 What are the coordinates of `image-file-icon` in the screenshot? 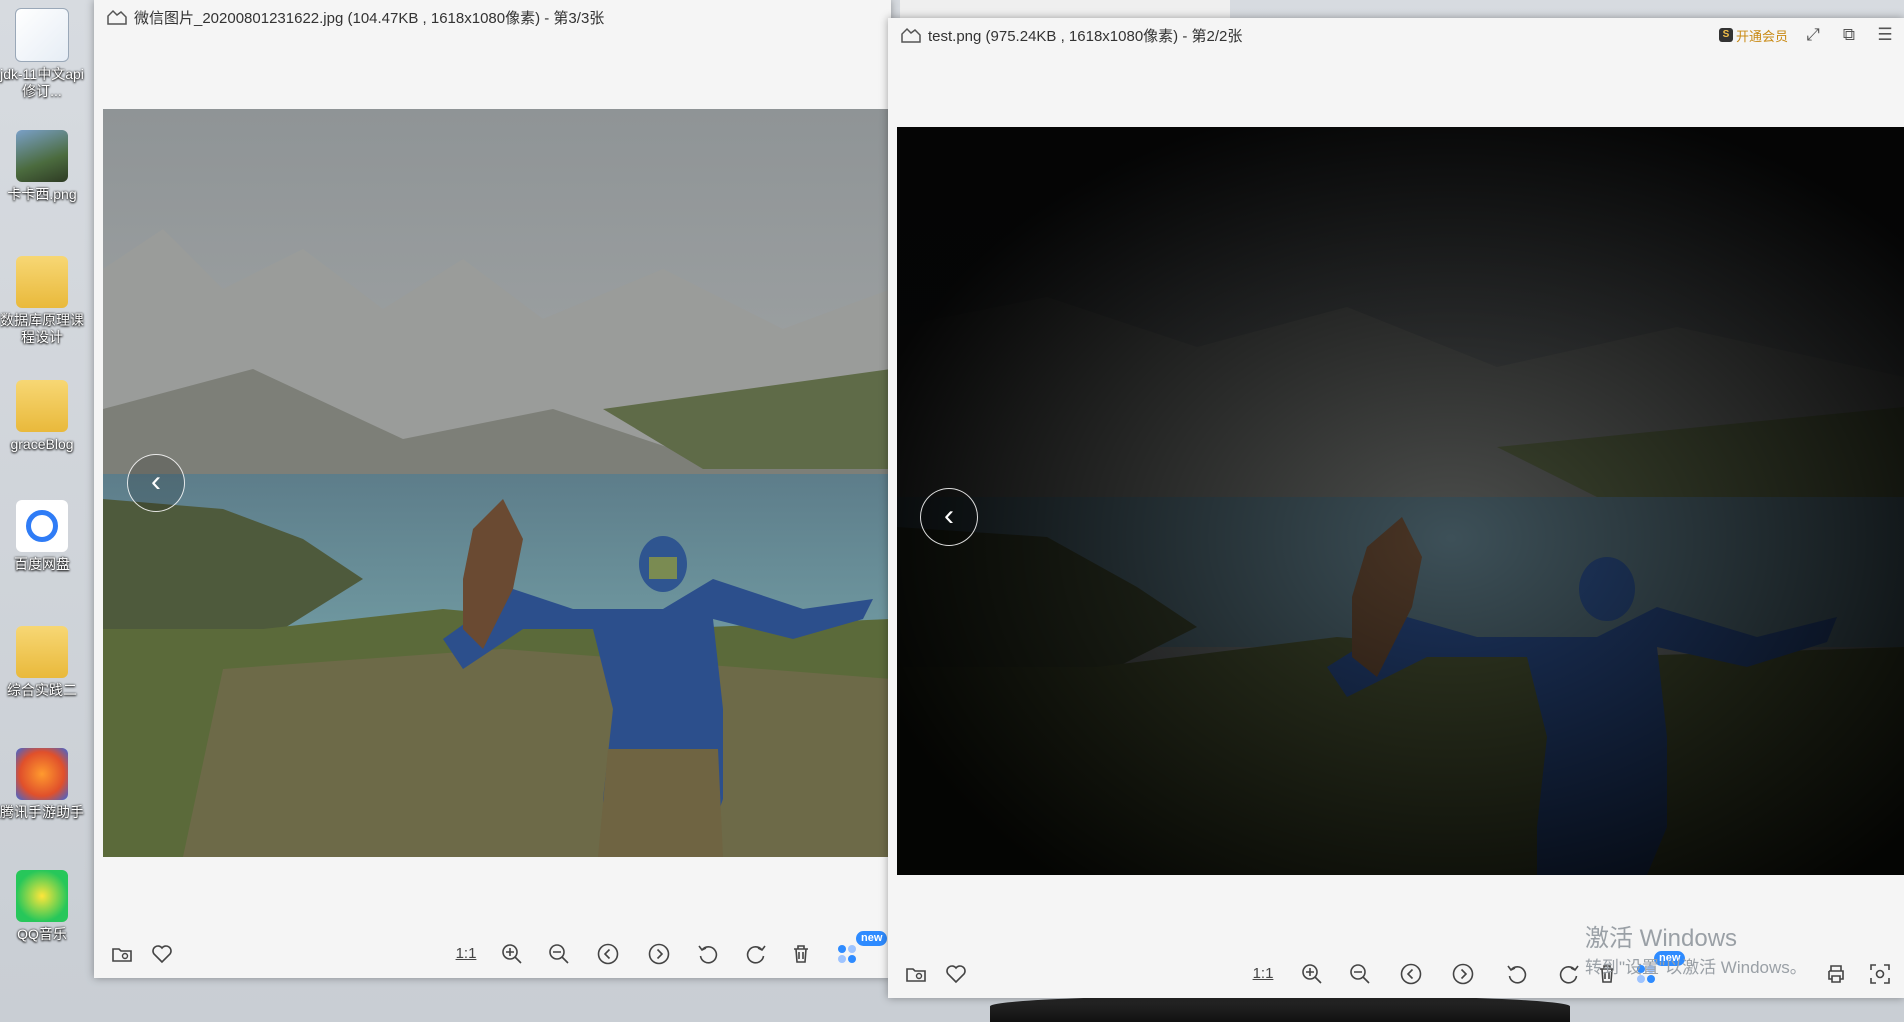 It's located at (42, 156).